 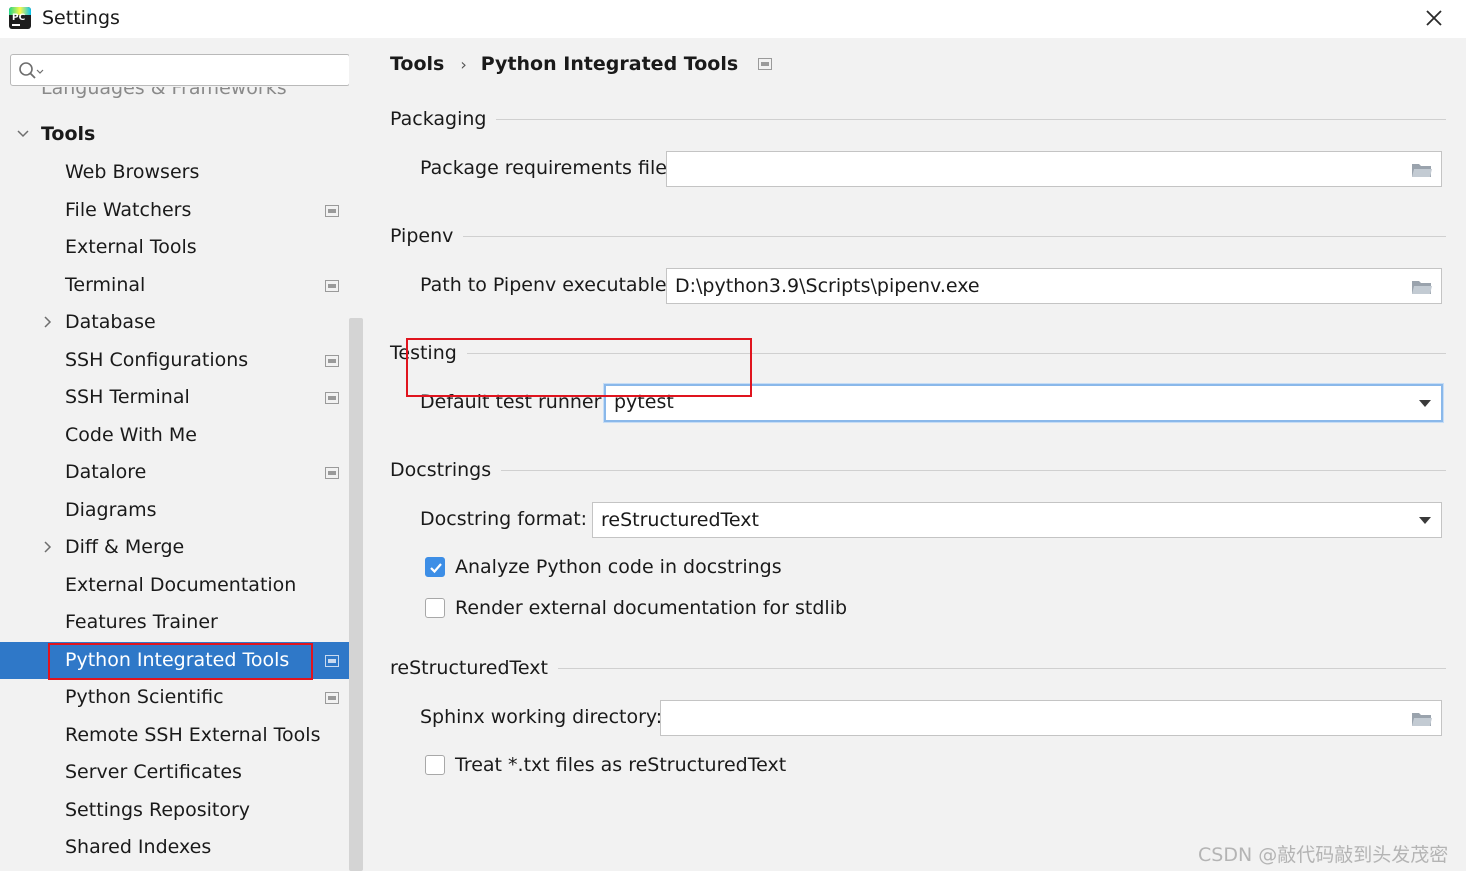 I want to click on sidebar-item-external-tools: External Tools, so click(x=174, y=247).